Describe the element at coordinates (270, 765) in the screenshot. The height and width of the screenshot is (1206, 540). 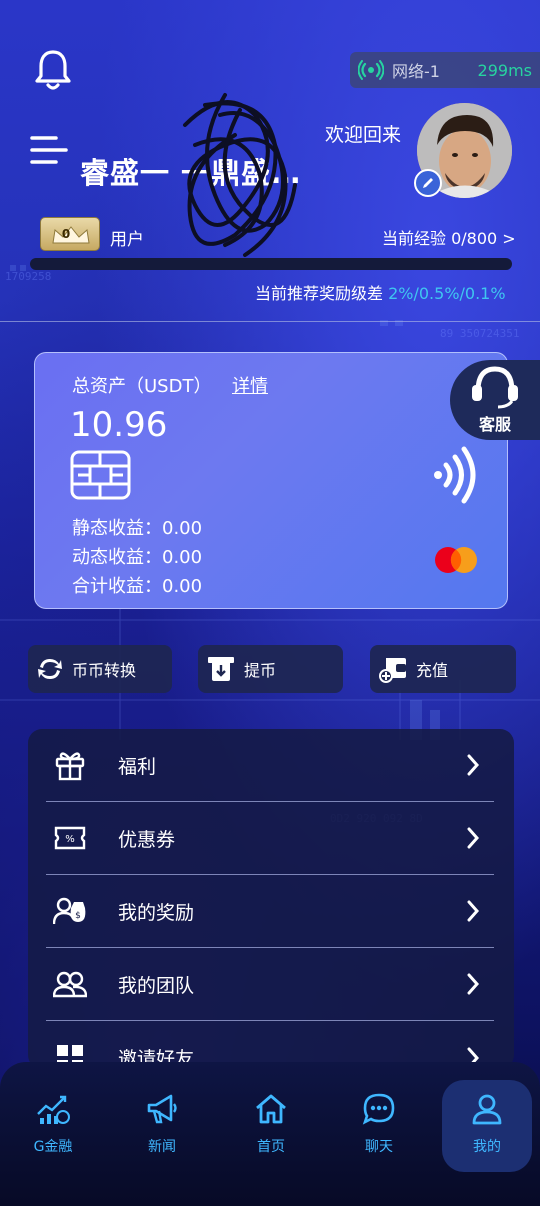
I see `menu-item-welfare: 福利` at that location.